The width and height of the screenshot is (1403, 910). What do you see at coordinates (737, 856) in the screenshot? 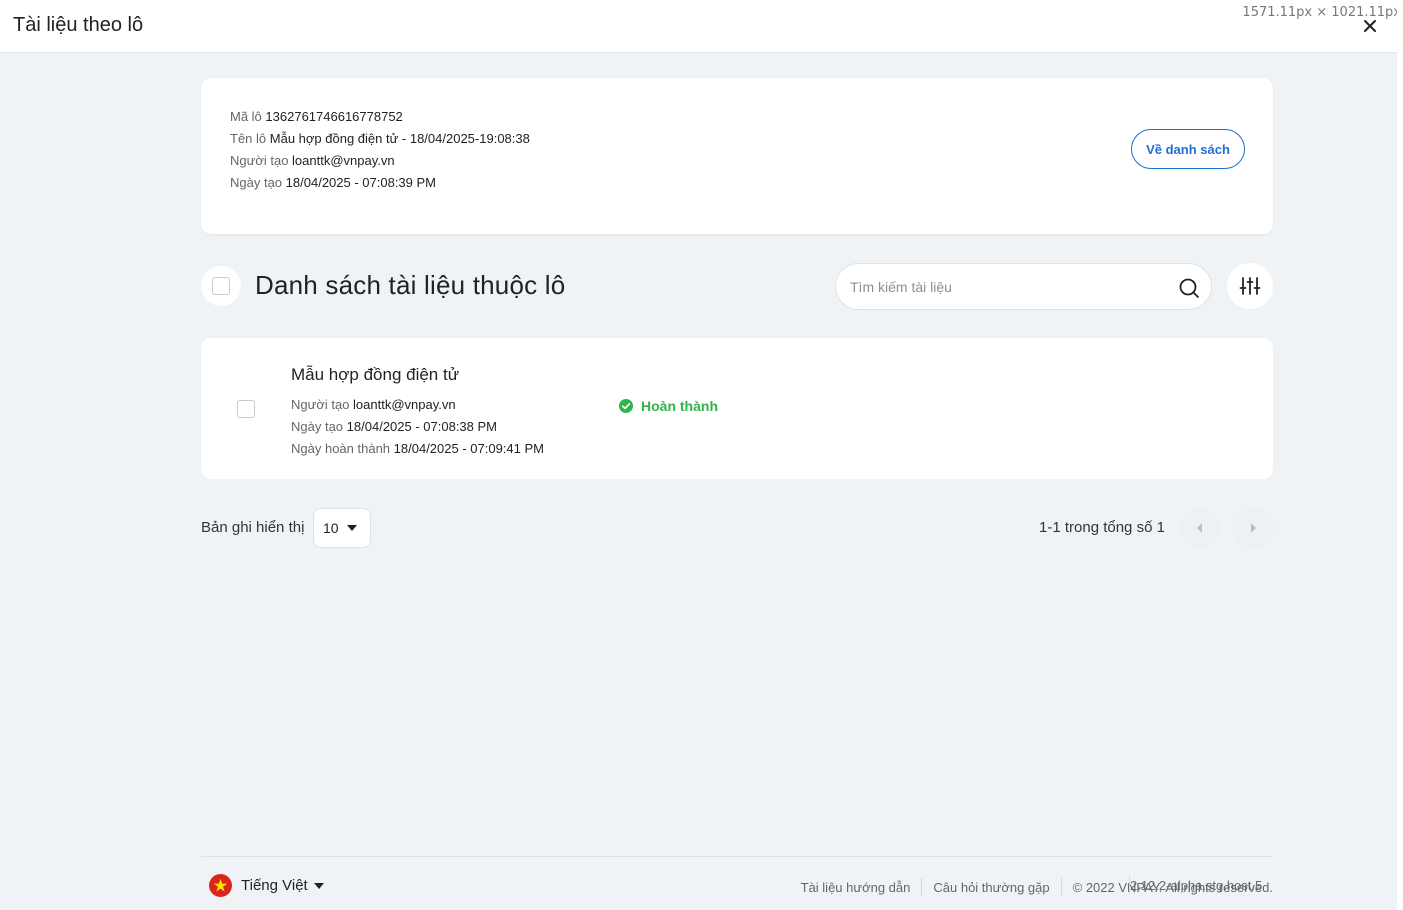
I see `footer-divider` at bounding box center [737, 856].